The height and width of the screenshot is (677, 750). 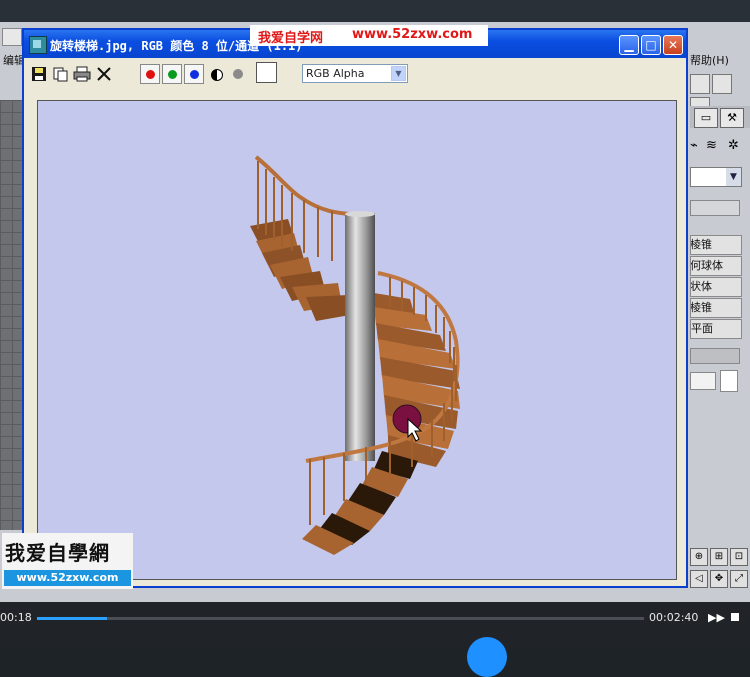 What do you see at coordinates (716, 308) in the screenshot?
I see `create-button-4: 四棱锥` at bounding box center [716, 308].